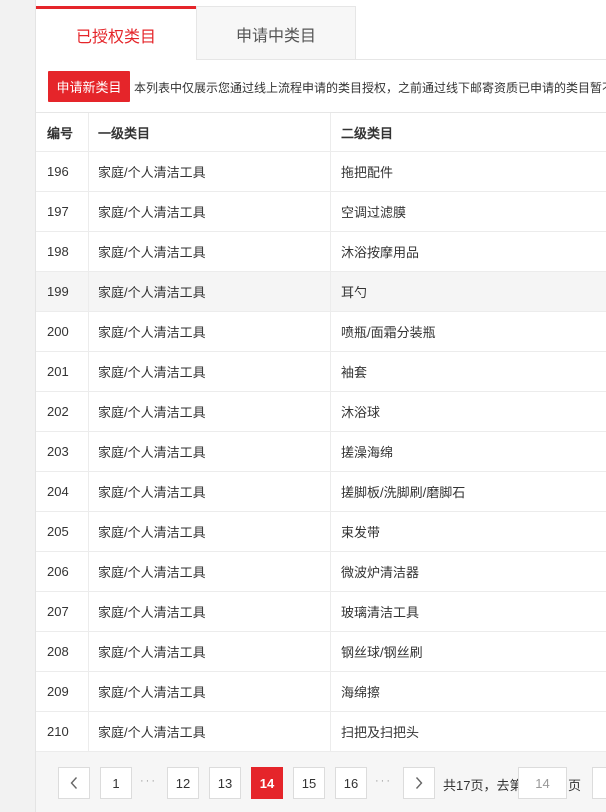 The height and width of the screenshot is (812, 606). What do you see at coordinates (58, 371) in the screenshot?
I see `row-id: 201` at bounding box center [58, 371].